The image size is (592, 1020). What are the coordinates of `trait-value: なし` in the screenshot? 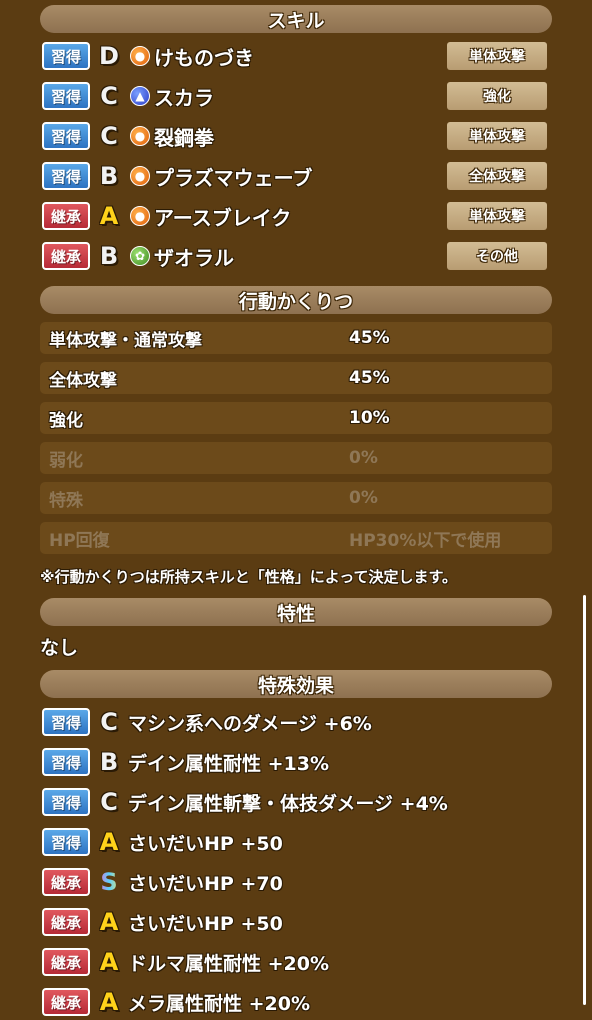 It's located at (59, 648).